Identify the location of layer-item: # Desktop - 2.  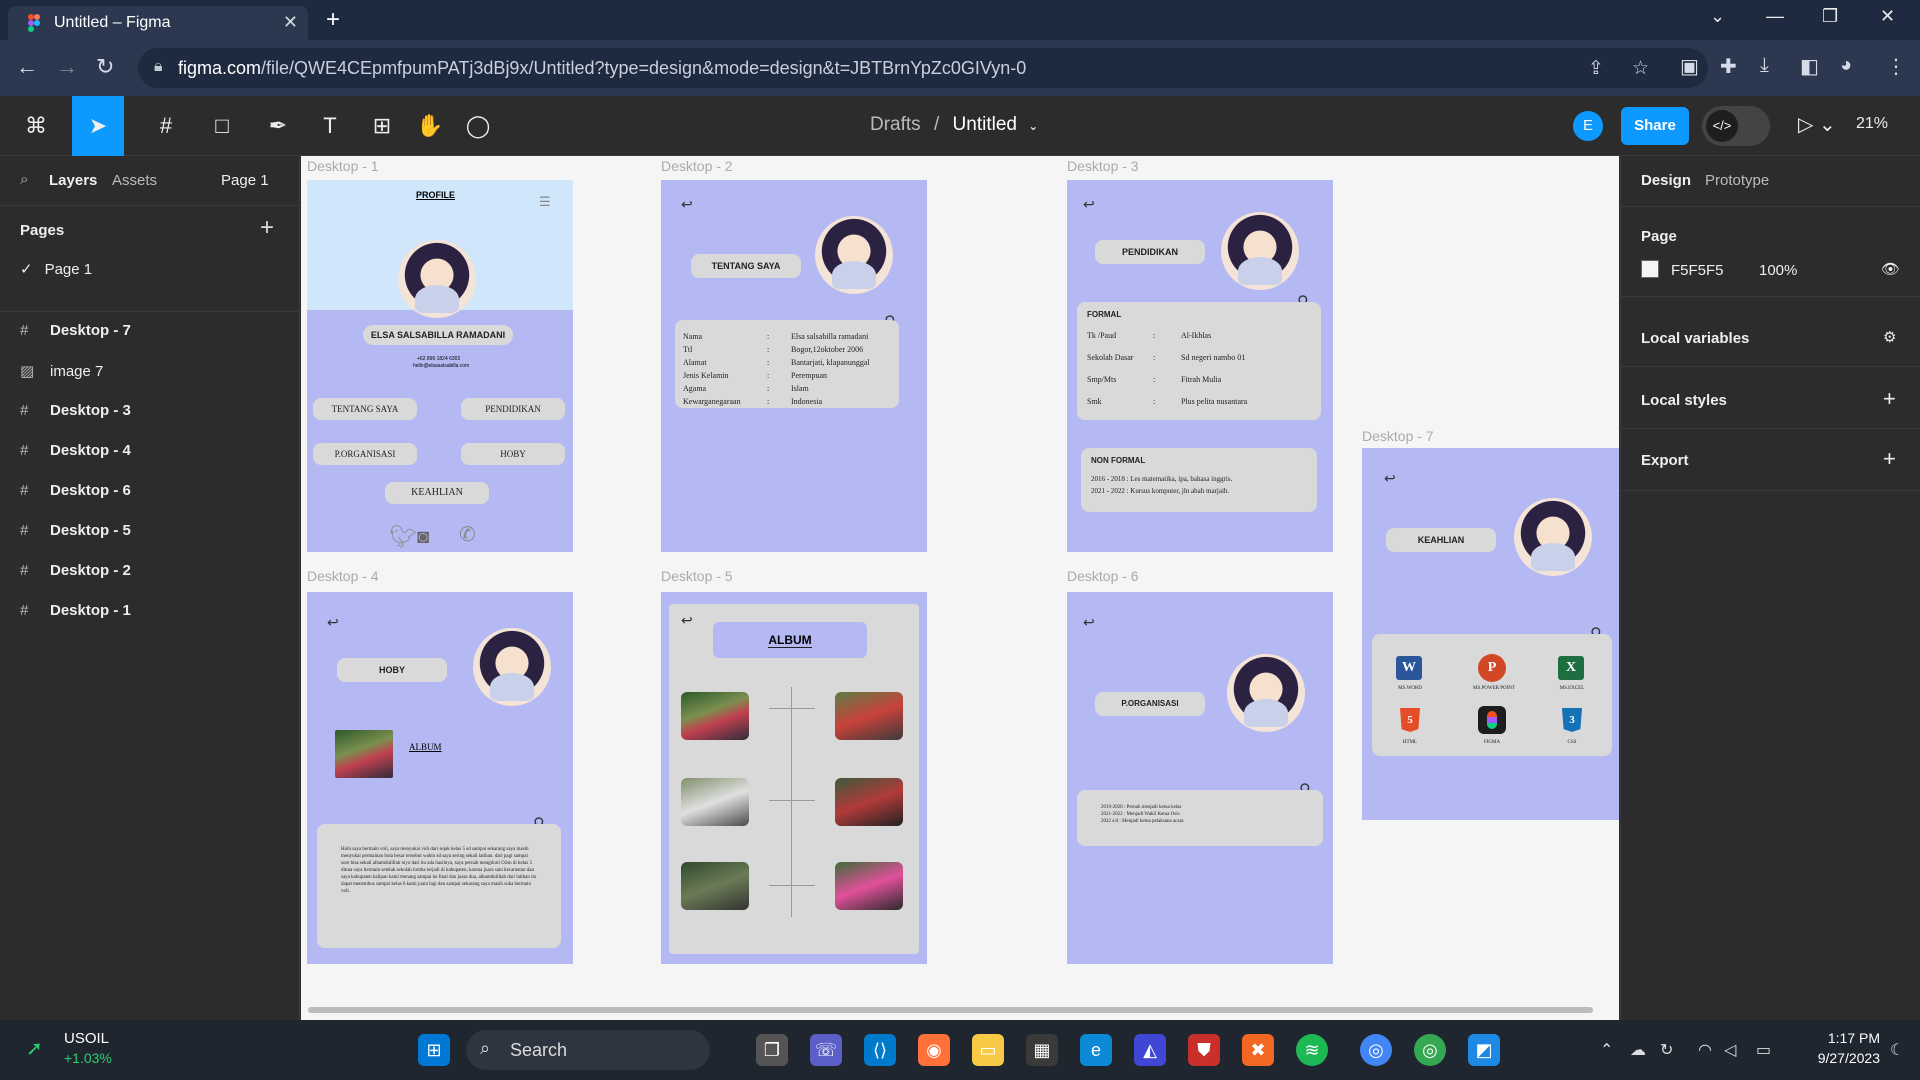
(75, 574).